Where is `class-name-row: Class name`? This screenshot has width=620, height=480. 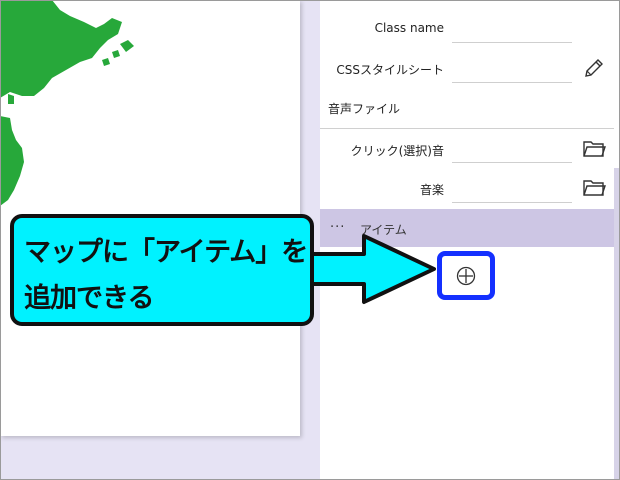 class-name-row: Class name is located at coordinates (467, 28).